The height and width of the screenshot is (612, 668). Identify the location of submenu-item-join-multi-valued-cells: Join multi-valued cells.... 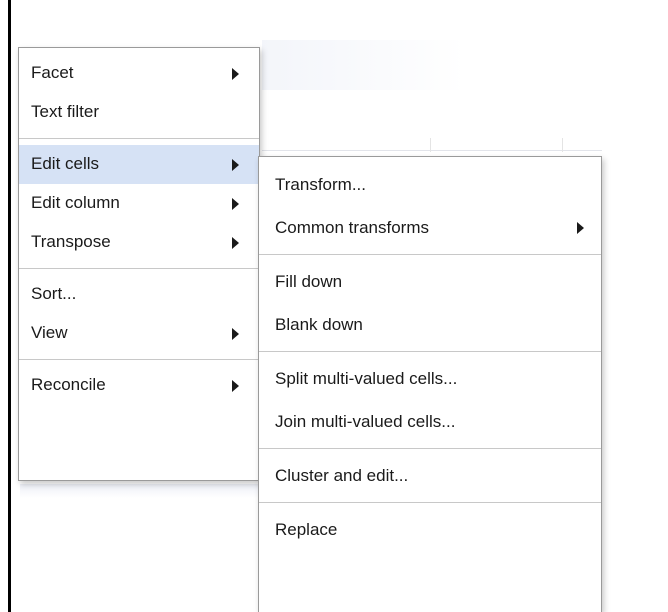
(430, 421).